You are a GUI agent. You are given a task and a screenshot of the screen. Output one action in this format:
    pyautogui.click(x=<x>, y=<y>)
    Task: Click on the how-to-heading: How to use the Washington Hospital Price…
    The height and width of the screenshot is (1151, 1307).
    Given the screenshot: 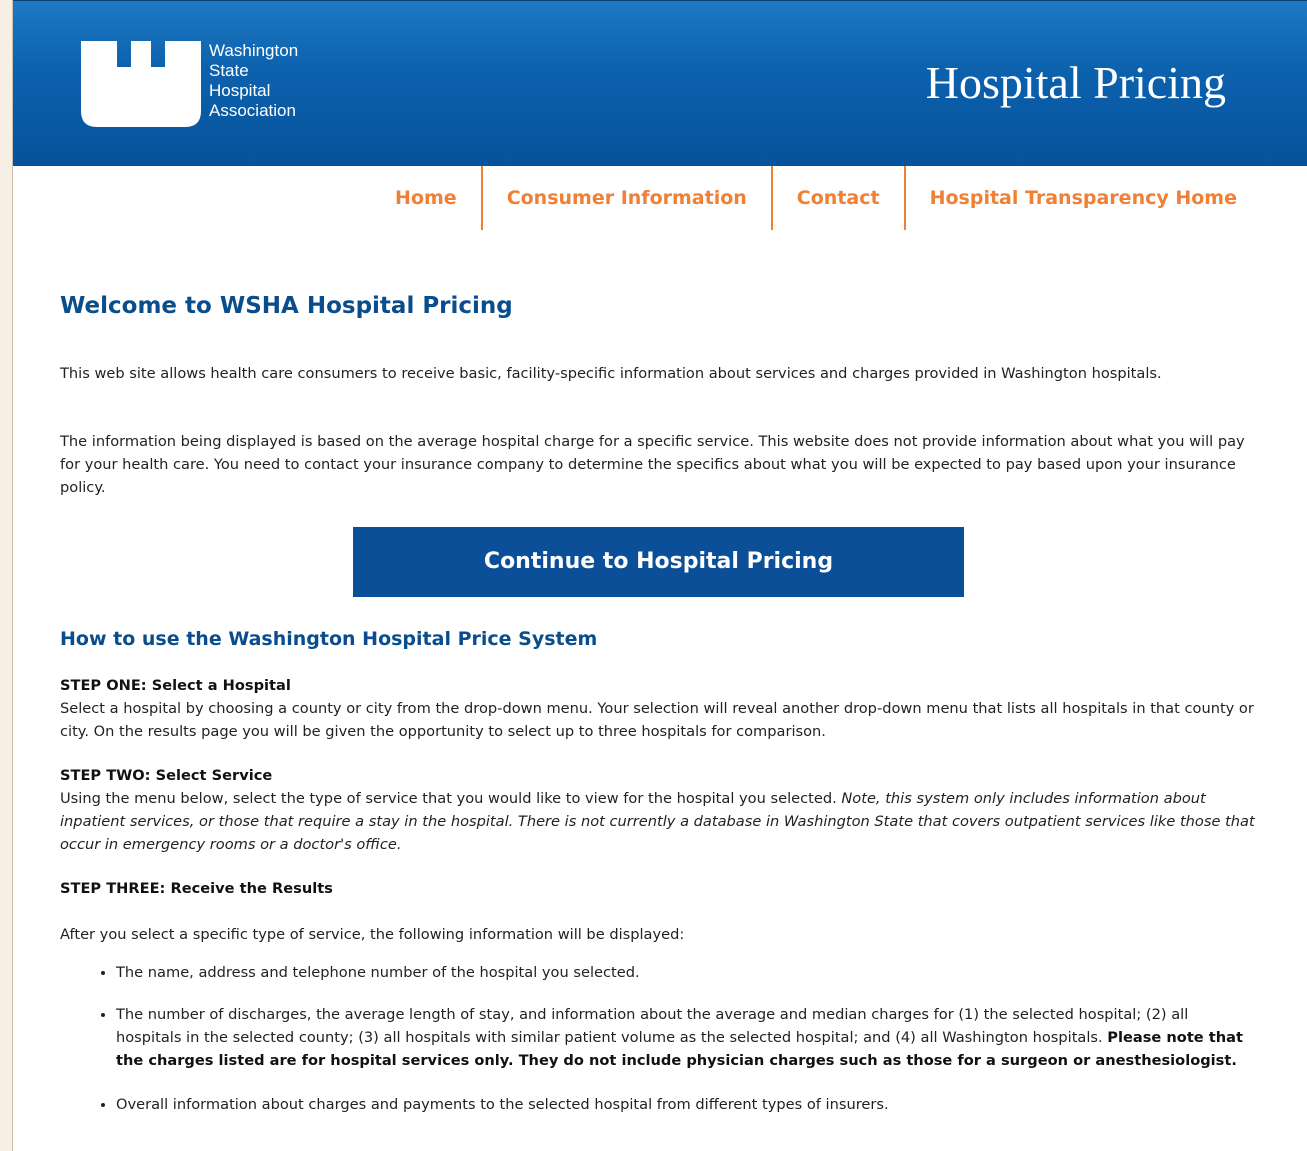 What is the action you would take?
    pyautogui.click(x=329, y=639)
    